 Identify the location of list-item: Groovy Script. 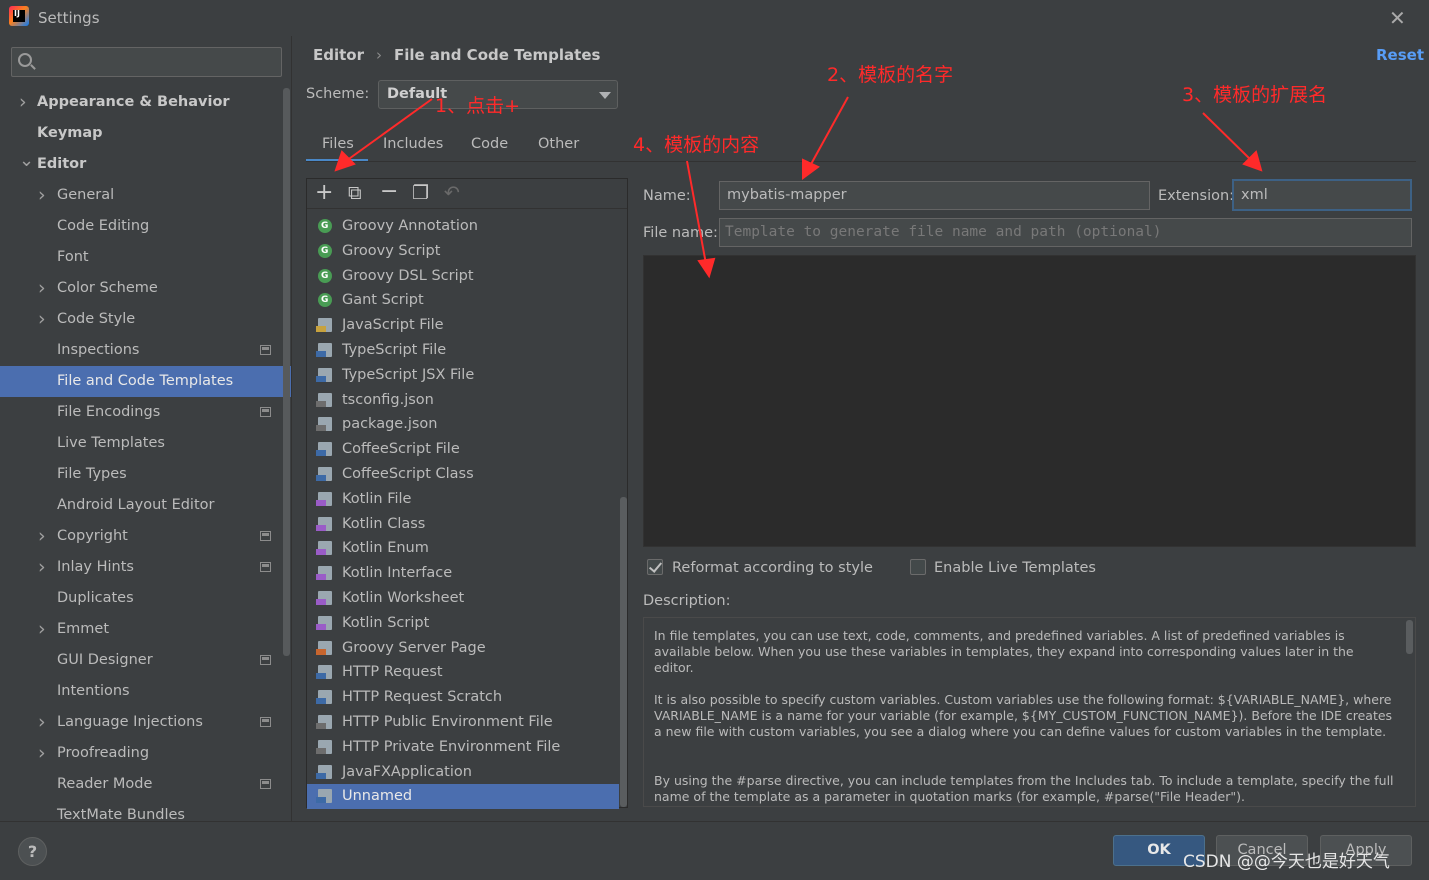
(463, 251).